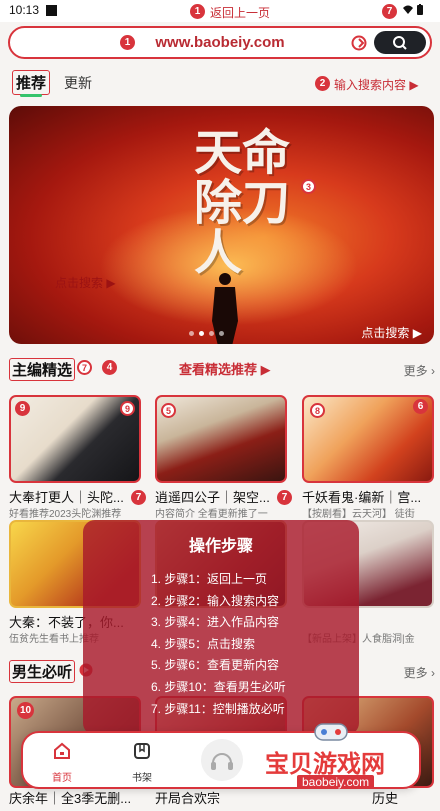 Image resolution: width=440 pixels, height=811 pixels. What do you see at coordinates (218, 686) in the screenshot?
I see `step-item: 6. 步骤10：查看男生必听` at bounding box center [218, 686].